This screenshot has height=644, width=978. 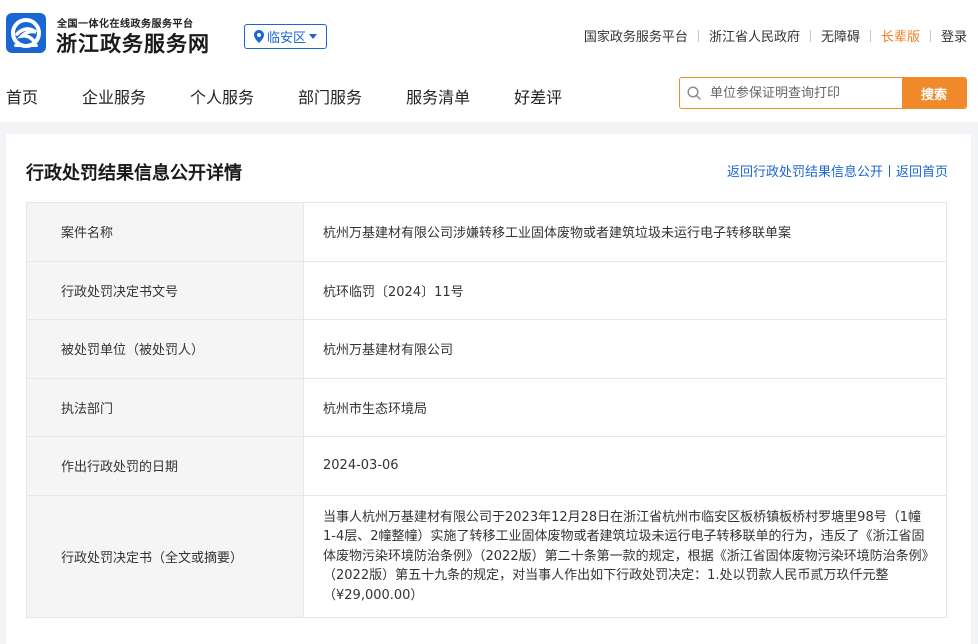 I want to click on nav-item-enterprise: 企业服务, so click(x=114, y=96).